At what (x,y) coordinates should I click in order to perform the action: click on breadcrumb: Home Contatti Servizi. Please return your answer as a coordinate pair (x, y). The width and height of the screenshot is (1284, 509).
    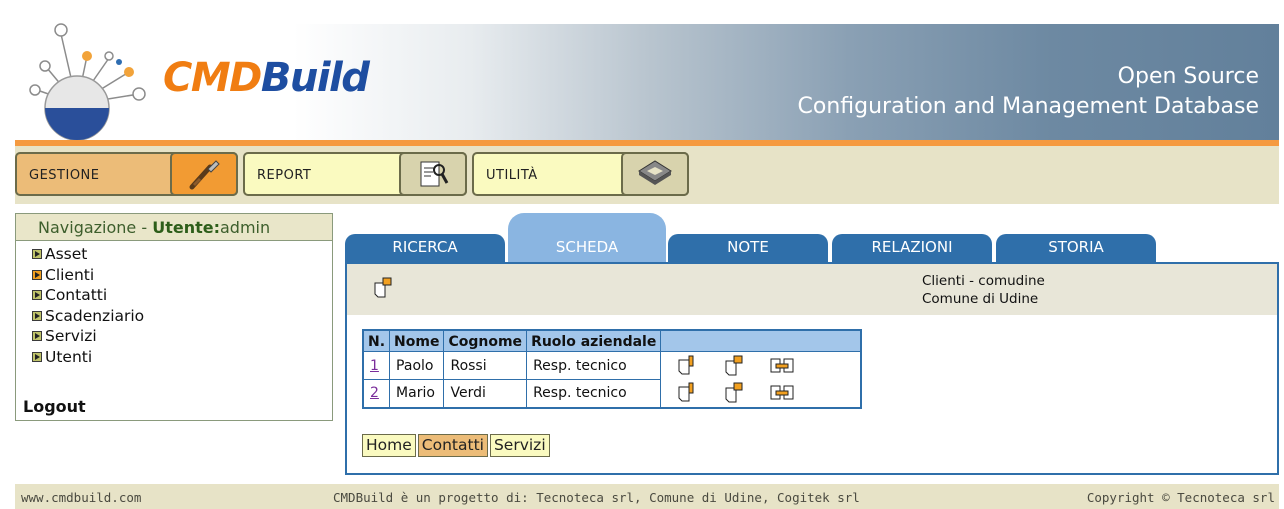
    Looking at the image, I should click on (456, 445).